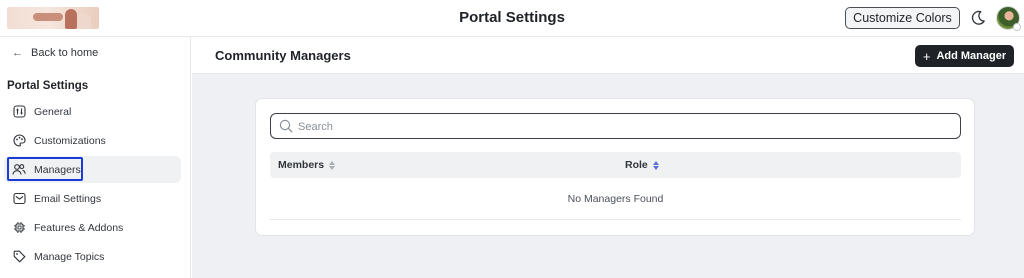  Describe the element at coordinates (636, 165) in the screenshot. I see `column-label: Role` at that location.